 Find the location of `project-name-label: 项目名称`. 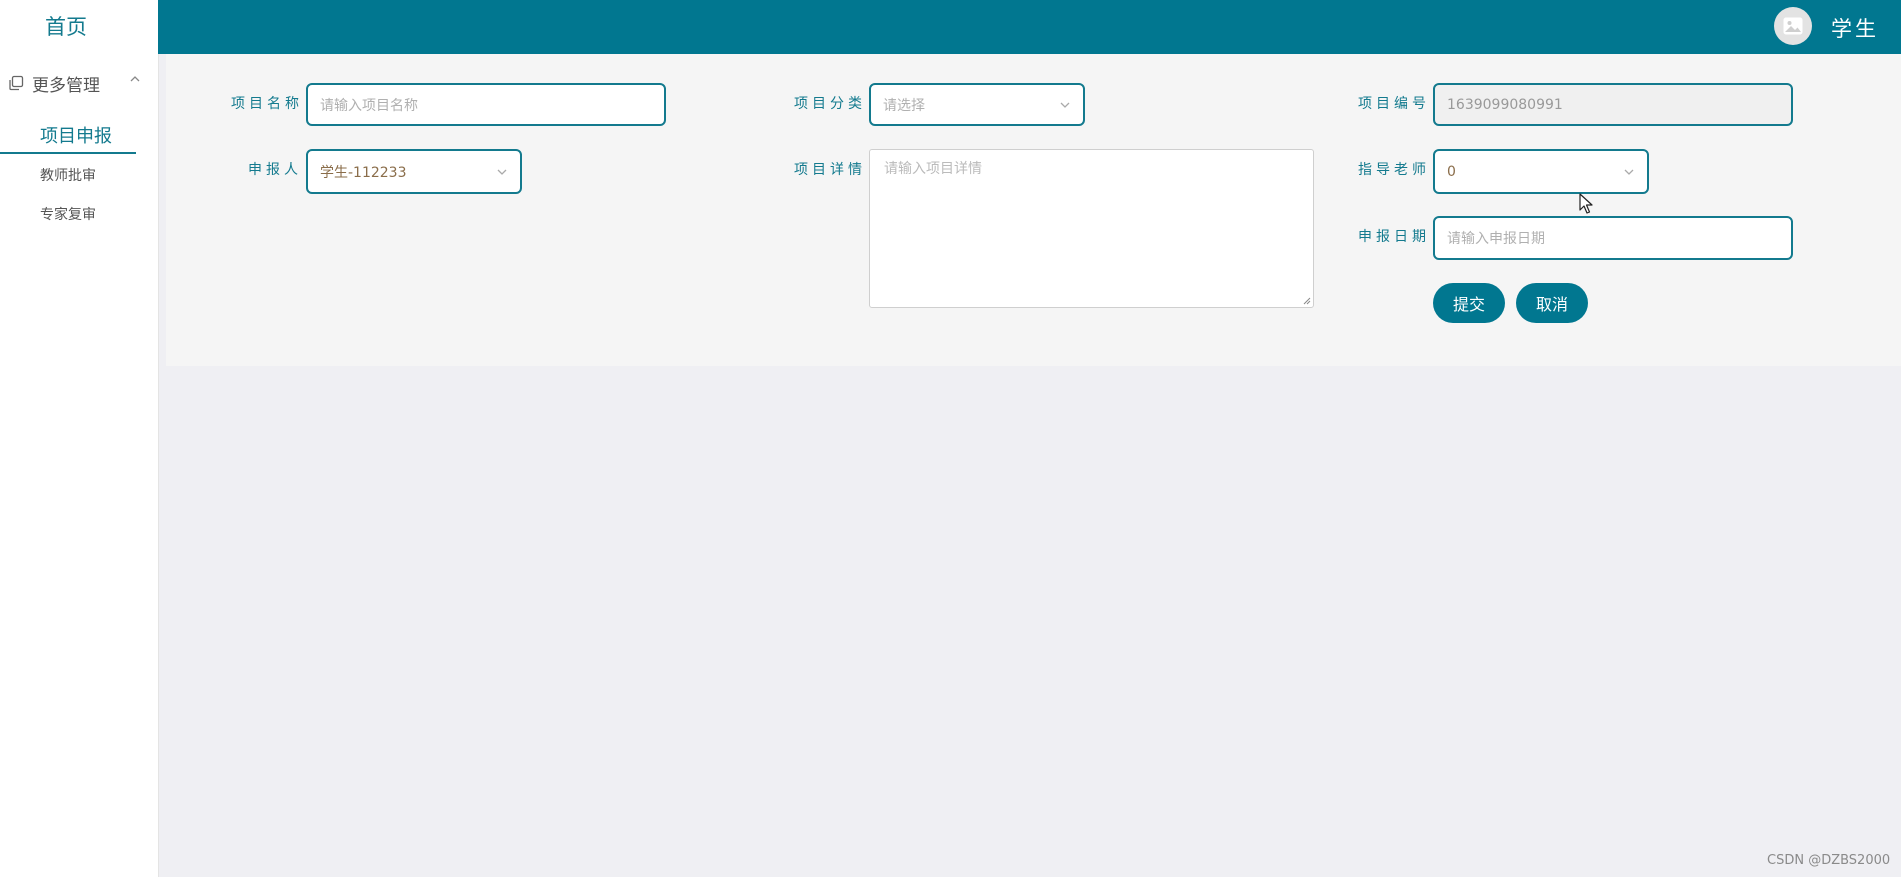

project-name-label: 项目名称 is located at coordinates (267, 104).